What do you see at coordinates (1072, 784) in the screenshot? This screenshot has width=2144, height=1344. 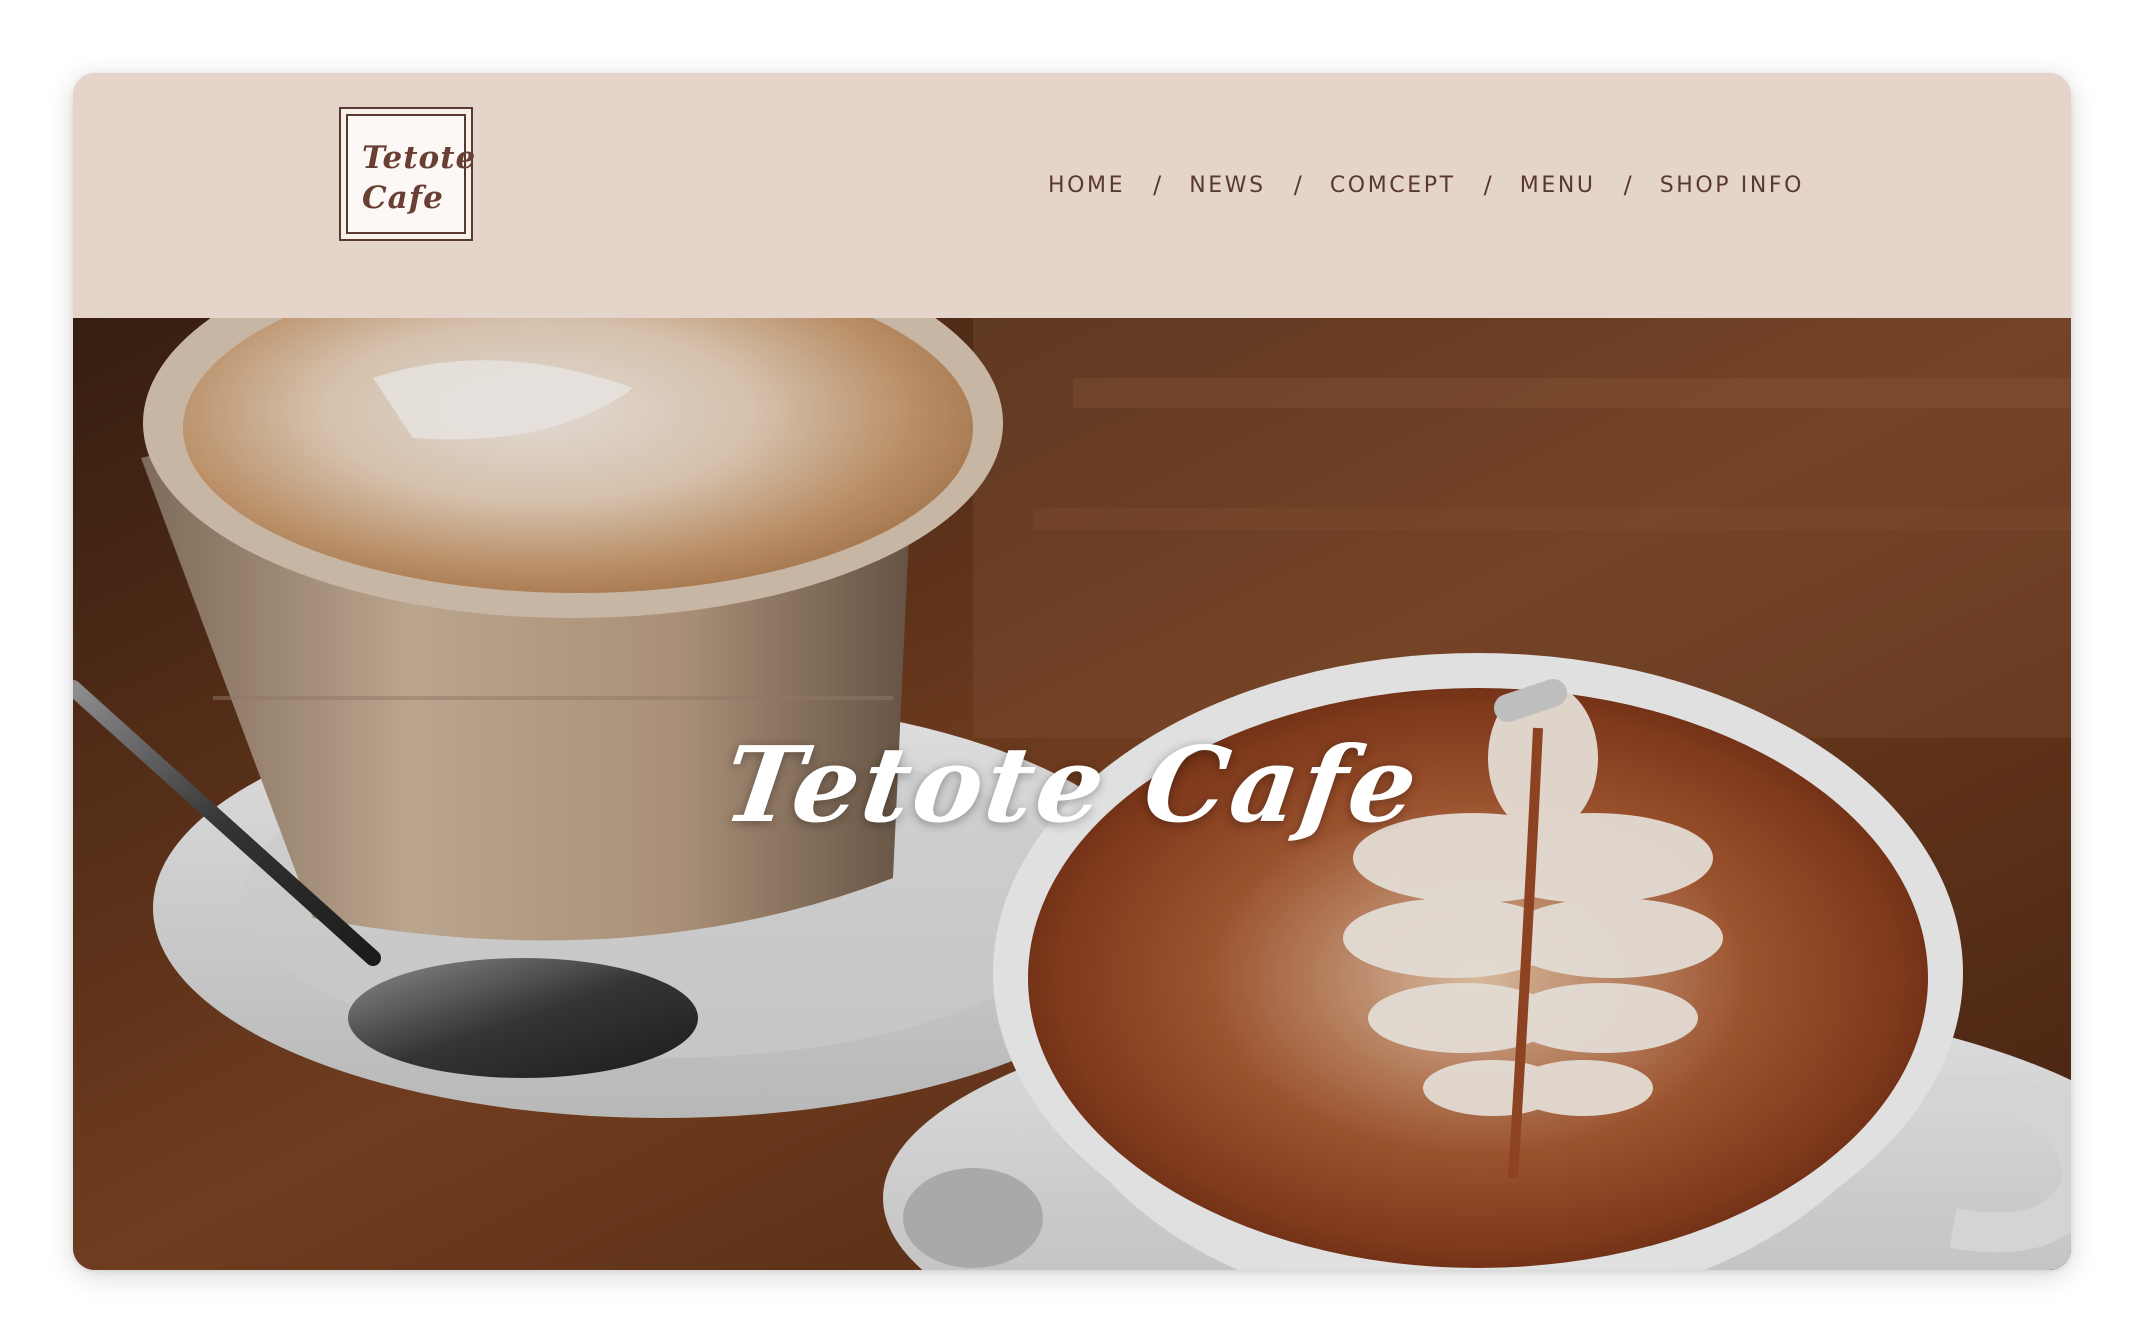 I see `hero-title: Tetote Cafe` at bounding box center [1072, 784].